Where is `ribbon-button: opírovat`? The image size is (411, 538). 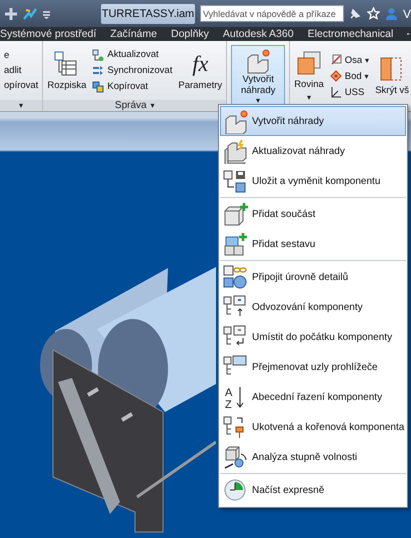
ribbon-button: opírovat is located at coordinates (21, 85).